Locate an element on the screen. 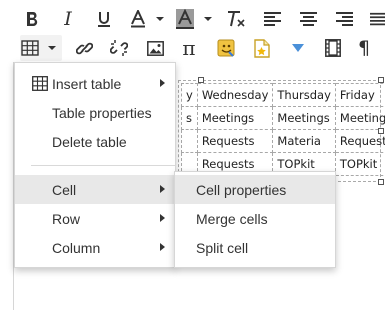 The width and height of the screenshot is (385, 310). menu-item-column: Column is located at coordinates (95, 247).